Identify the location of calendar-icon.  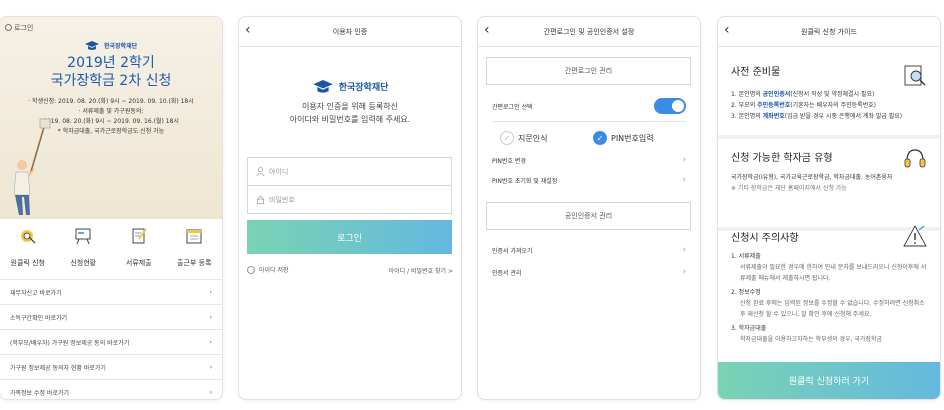
(194, 236).